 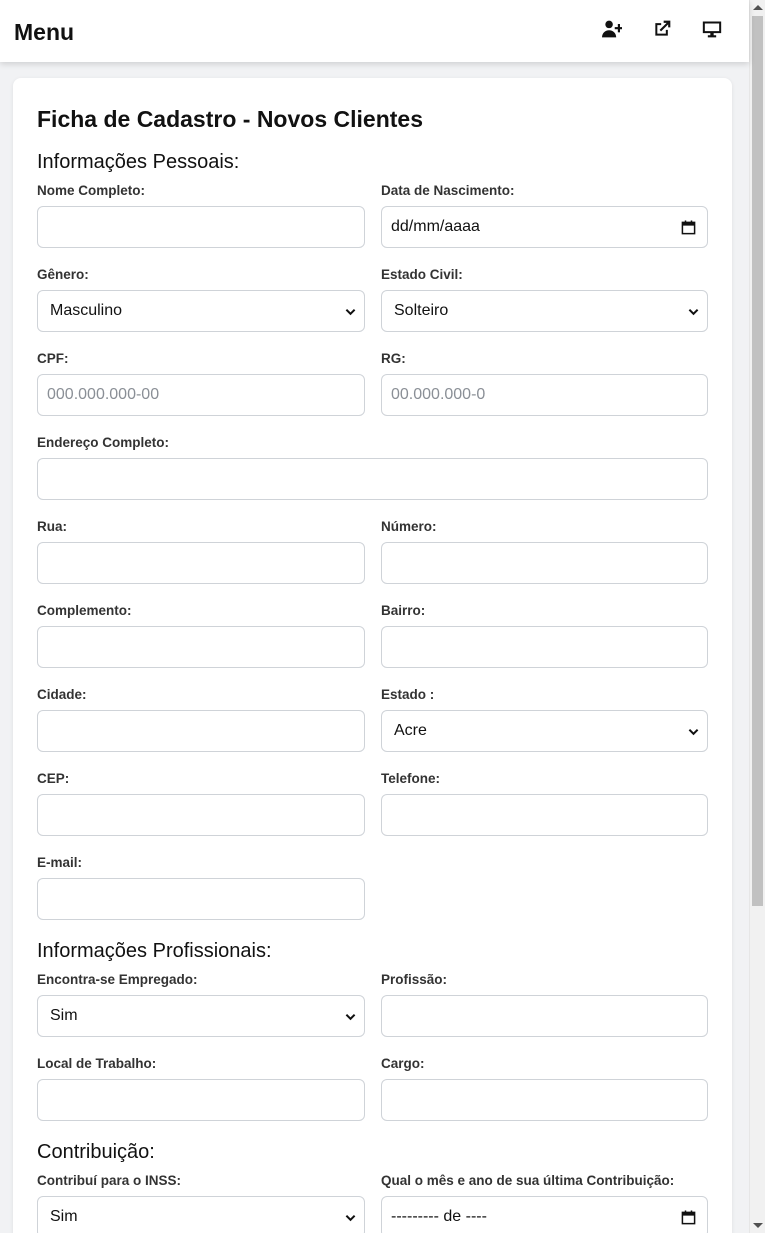 I want to click on inss-field: Contribuí para o INSS: Sim, so click(x=201, y=1202).